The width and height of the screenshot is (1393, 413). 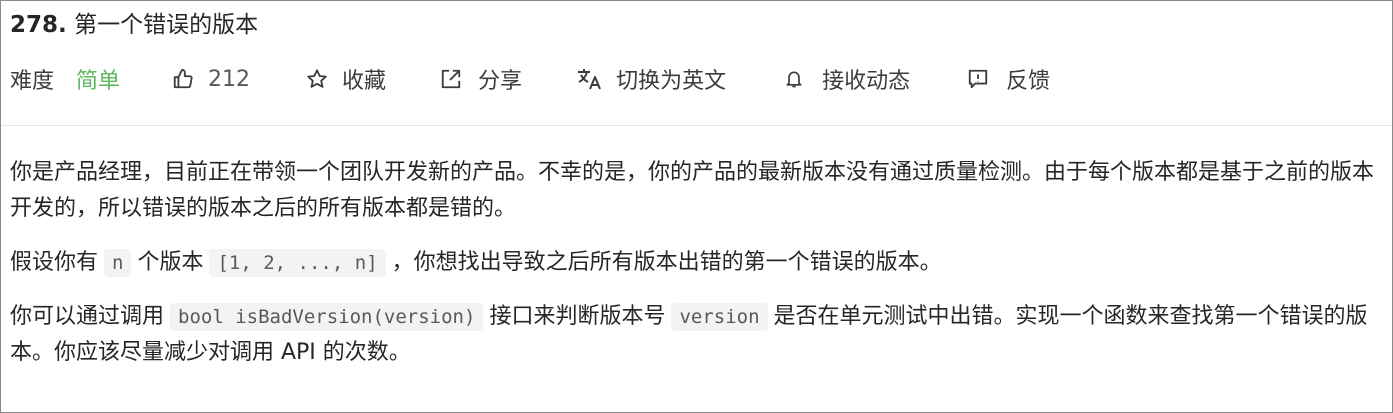 I want to click on inline-code-version: version, so click(x=719, y=317).